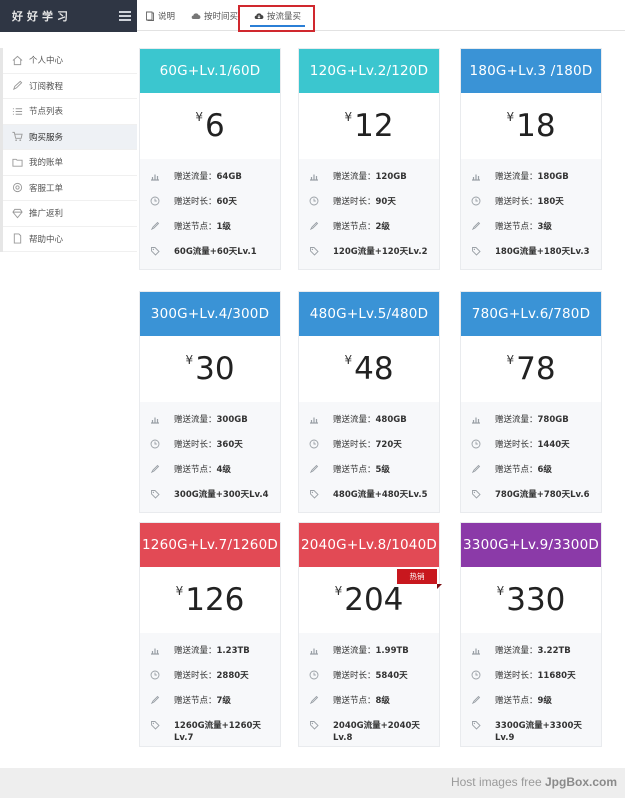 The image size is (625, 798). Describe the element at coordinates (312, 783) in the screenshot. I see `footer: Host images free JpgBox.com` at that location.